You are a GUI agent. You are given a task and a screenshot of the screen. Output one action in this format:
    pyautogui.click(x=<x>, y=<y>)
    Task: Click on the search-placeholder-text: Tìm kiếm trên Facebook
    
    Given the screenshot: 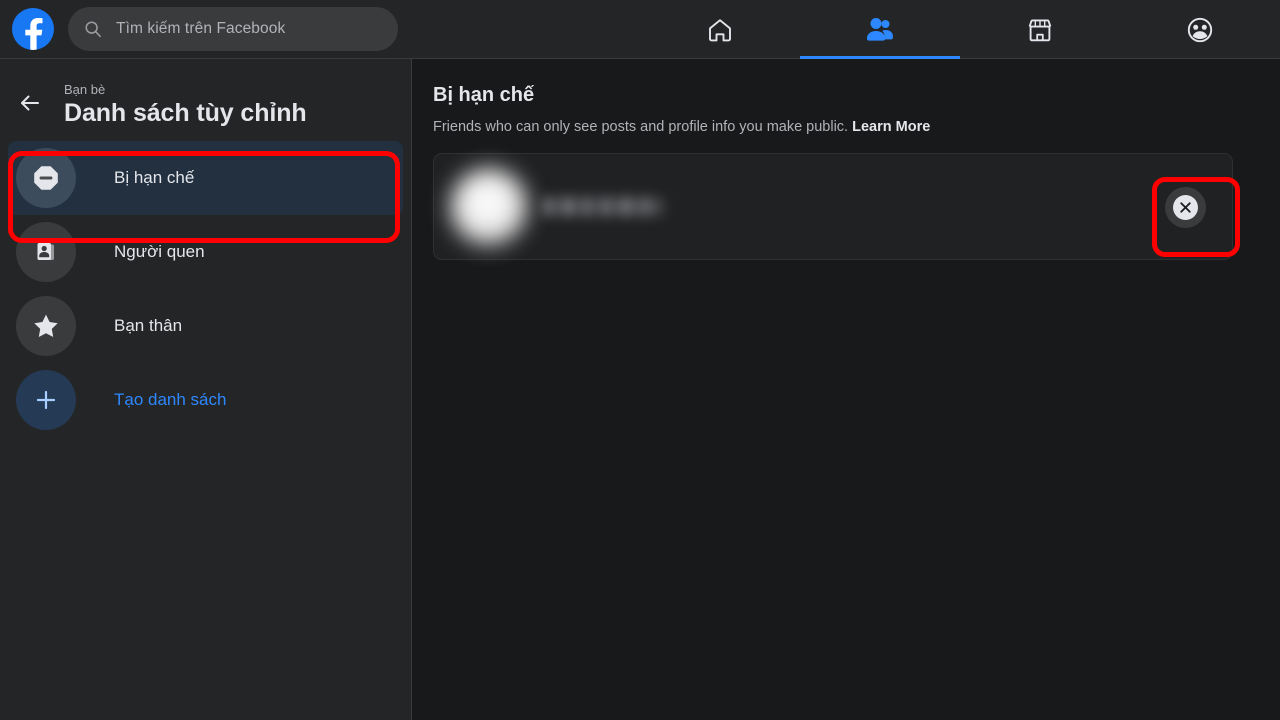 What is the action you would take?
    pyautogui.click(x=201, y=28)
    